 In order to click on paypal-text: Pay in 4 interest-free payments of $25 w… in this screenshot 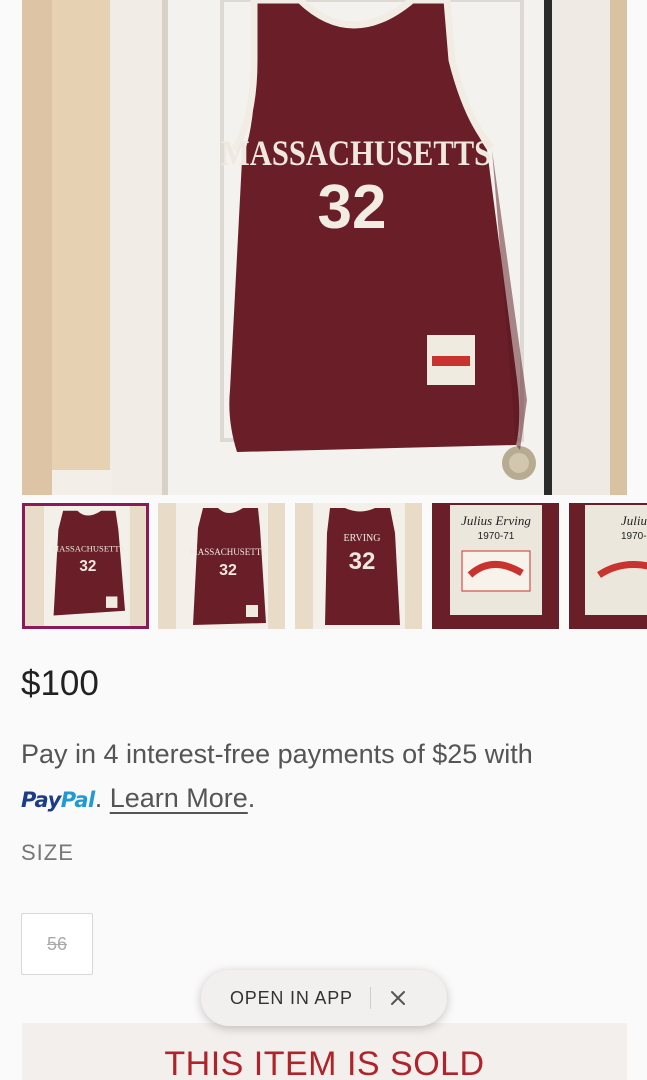, I will do `click(277, 754)`.